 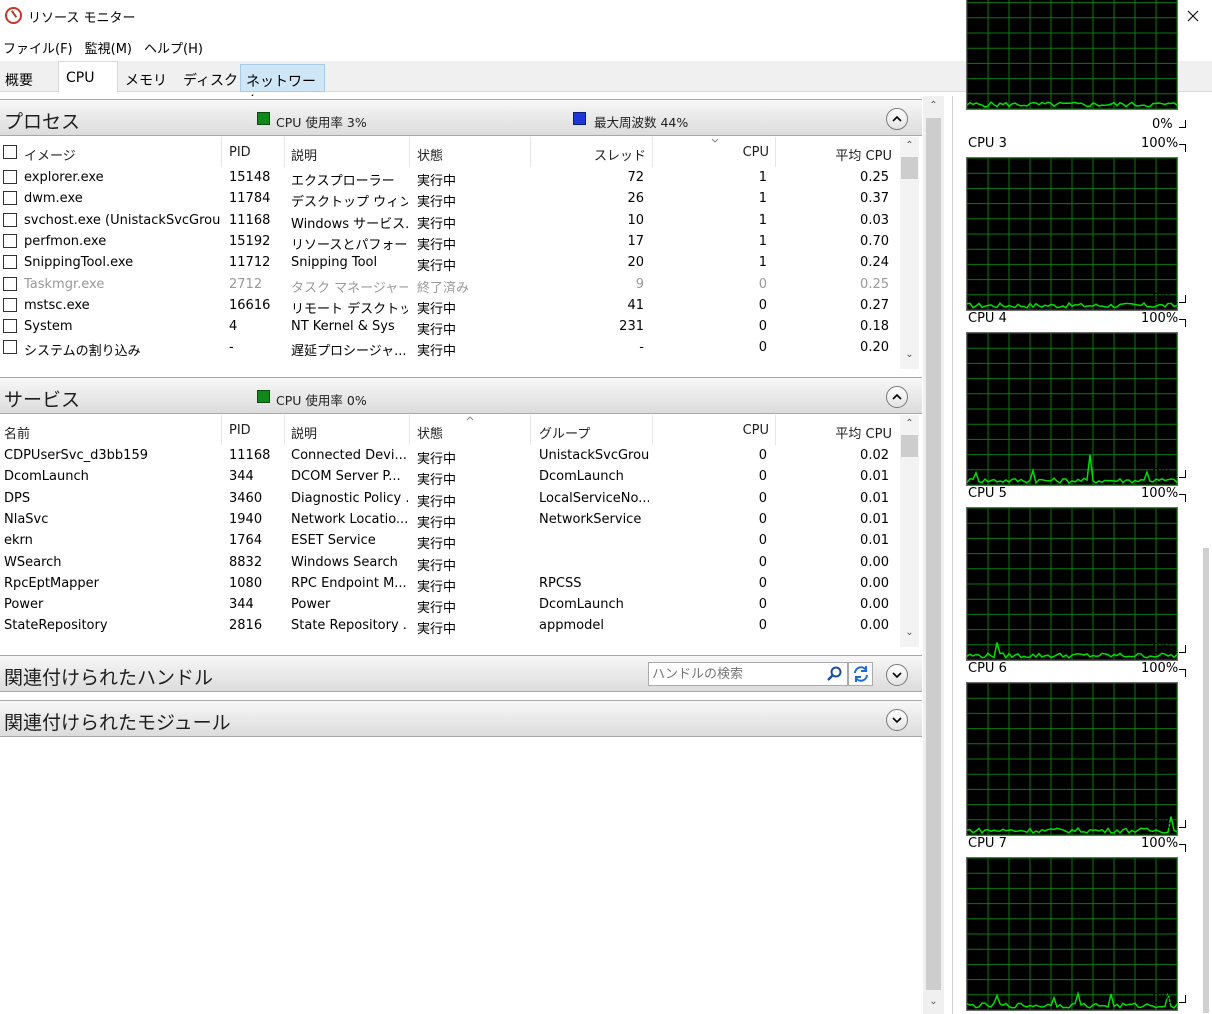 I want to click on service-row: ekrn 1764 ESET Service 実行中 0 0.01, so click(x=450, y=541).